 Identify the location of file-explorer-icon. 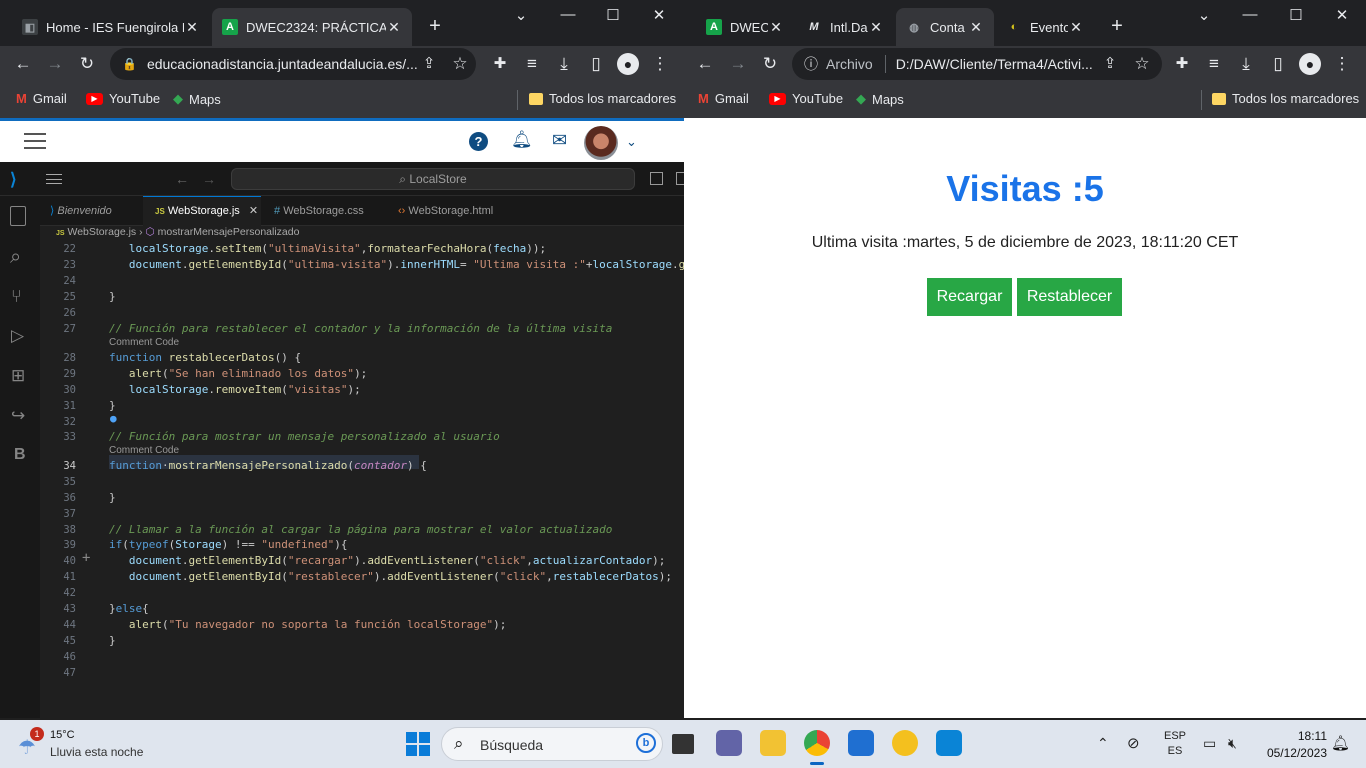
(773, 743).